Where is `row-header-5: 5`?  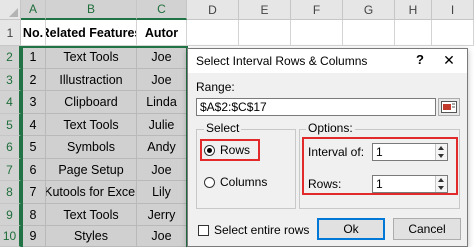
row-header-5: 5 is located at coordinates (10, 125).